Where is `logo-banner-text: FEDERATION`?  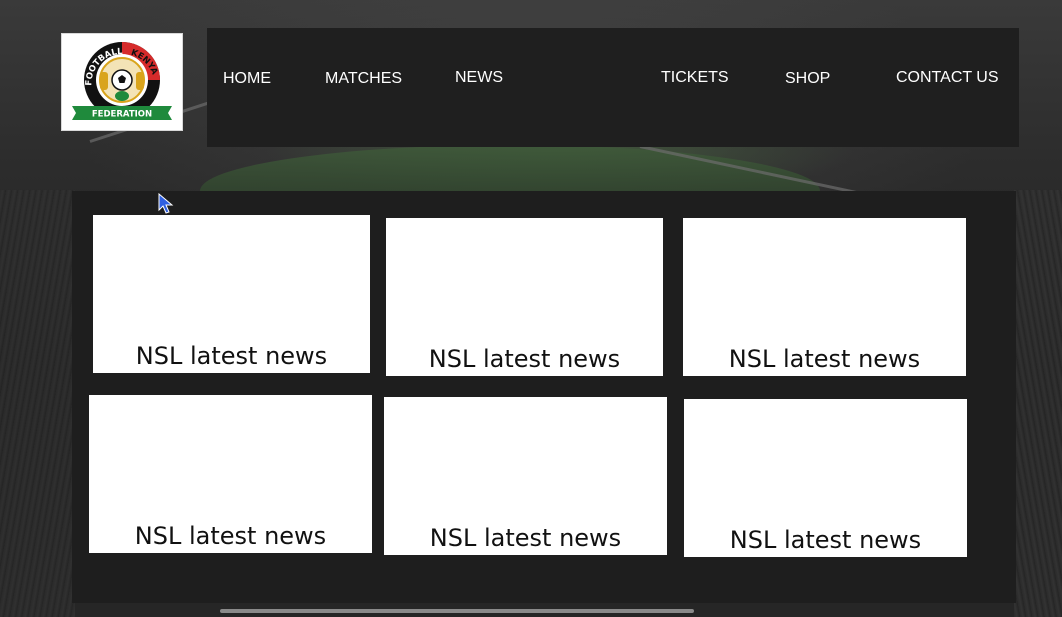 logo-banner-text: FEDERATION is located at coordinates (122, 115).